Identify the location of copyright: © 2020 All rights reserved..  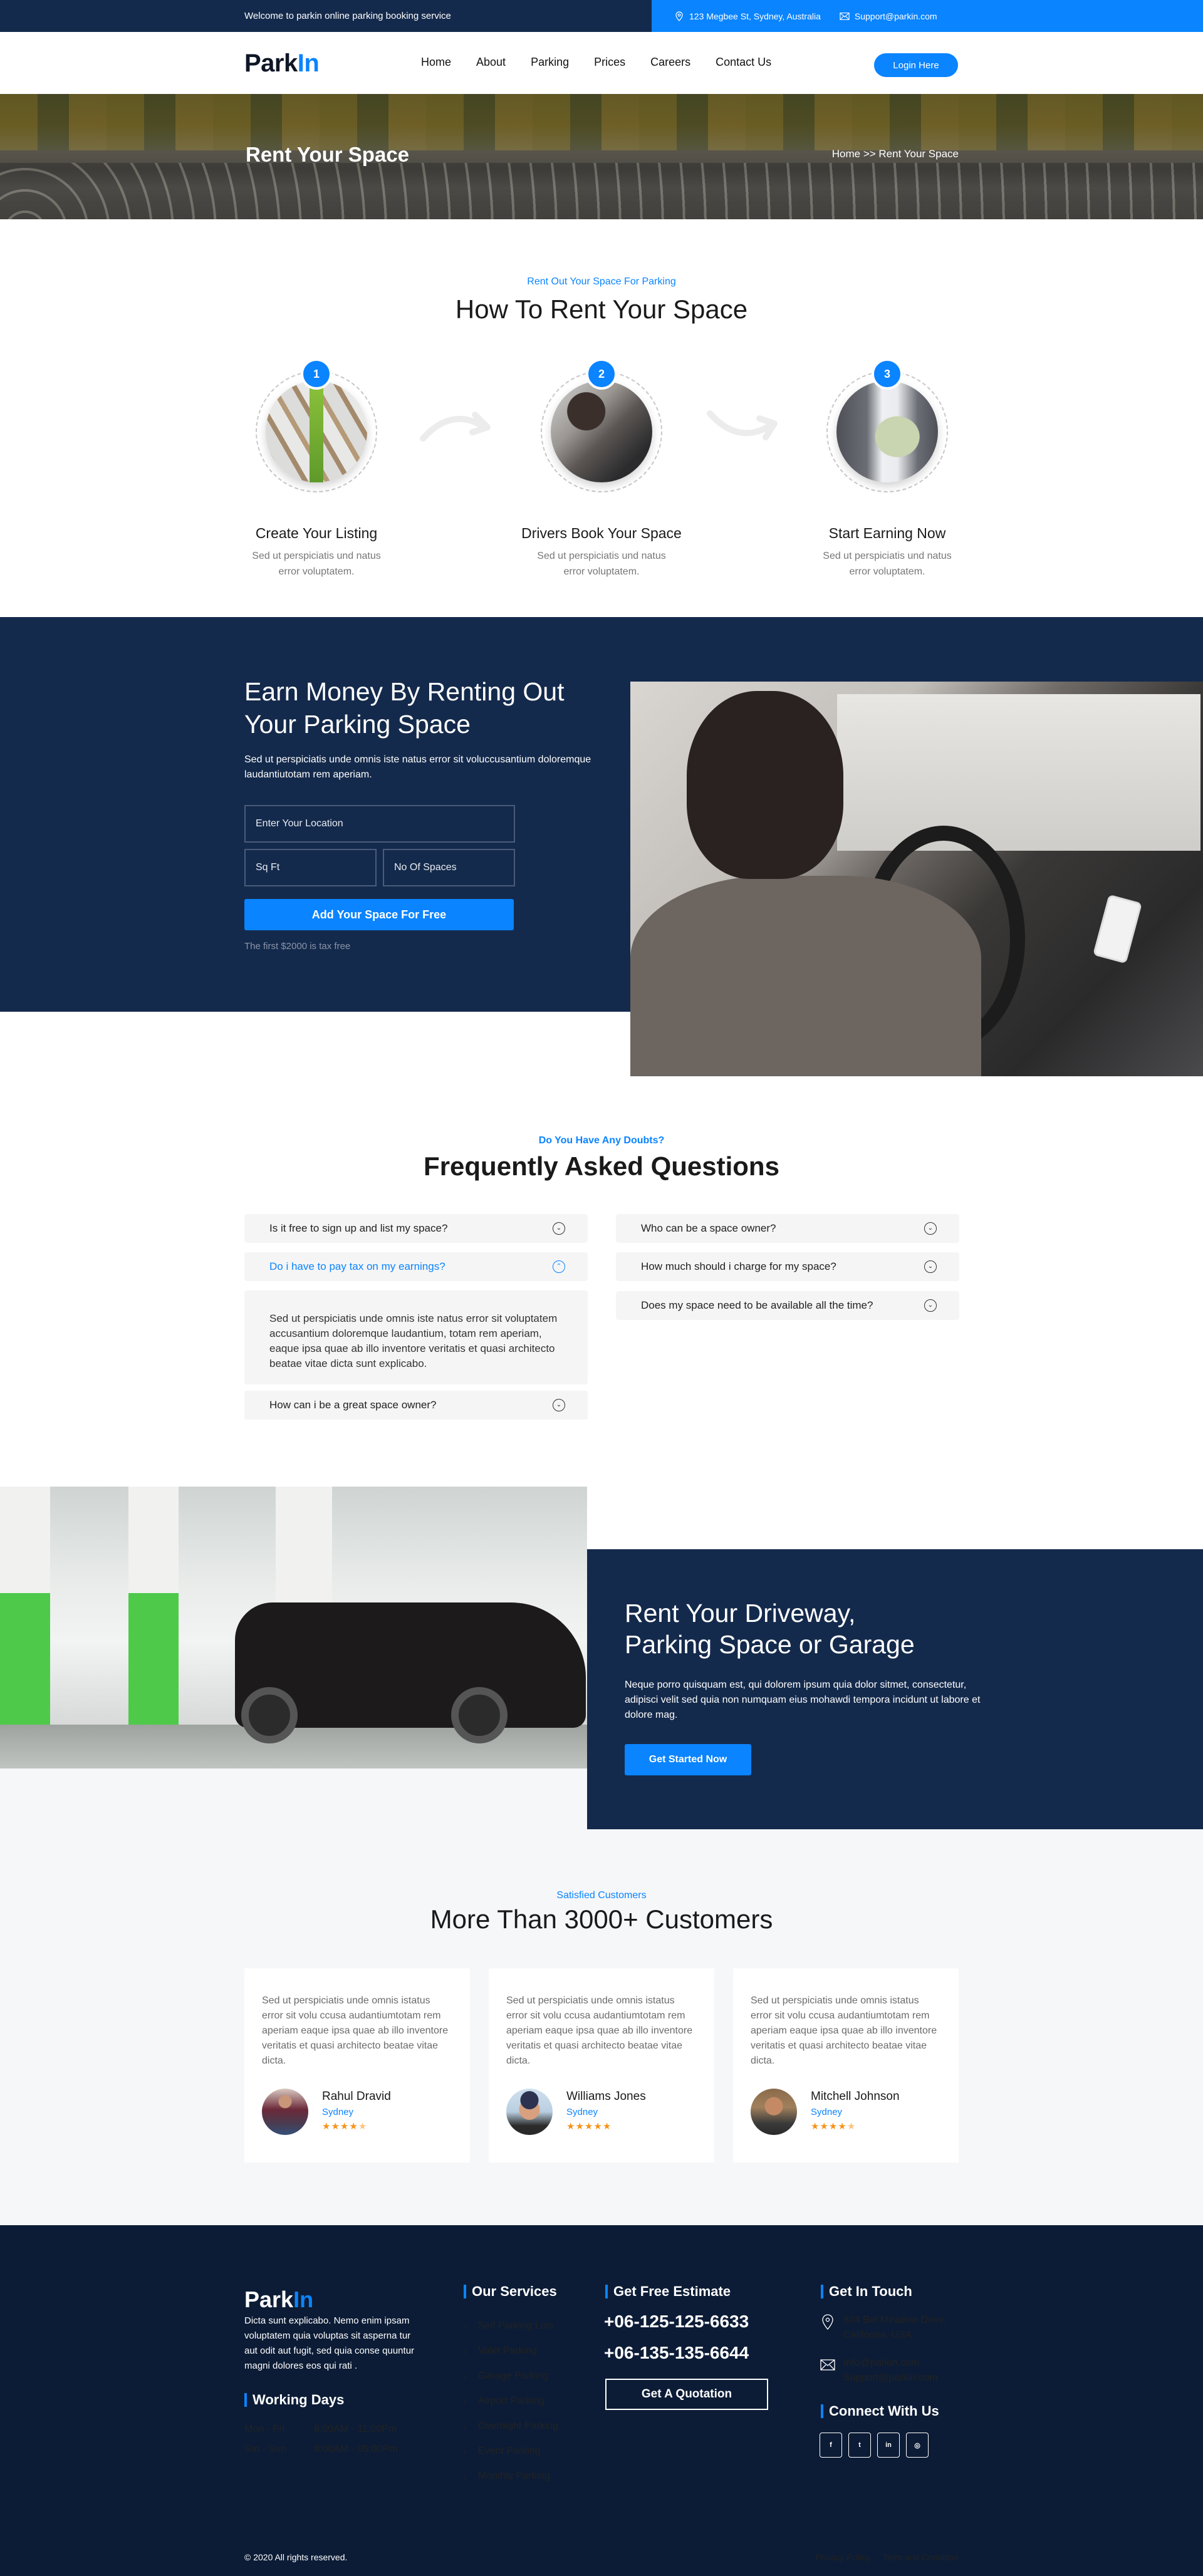
(296, 2557).